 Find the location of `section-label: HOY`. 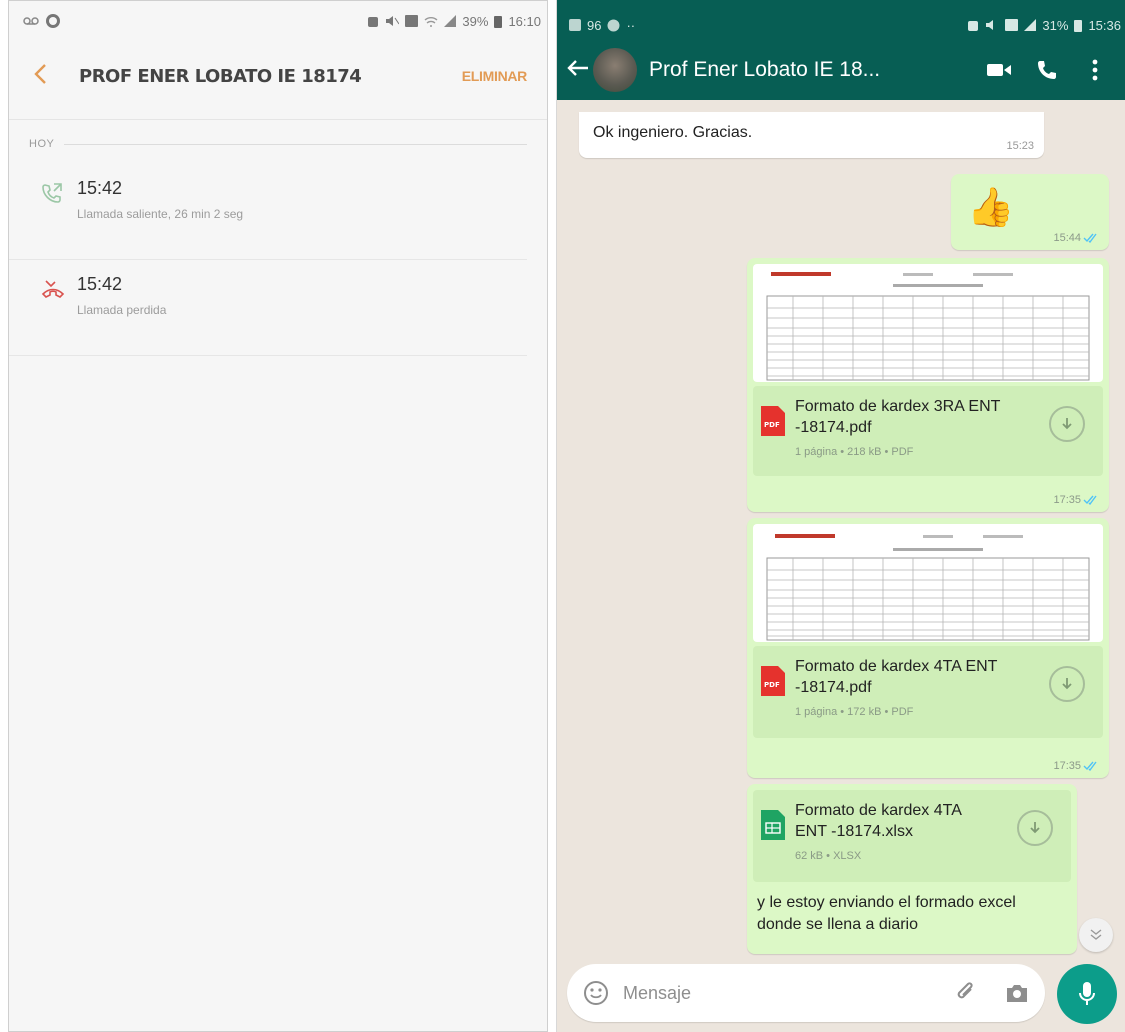

section-label: HOY is located at coordinates (42, 144).